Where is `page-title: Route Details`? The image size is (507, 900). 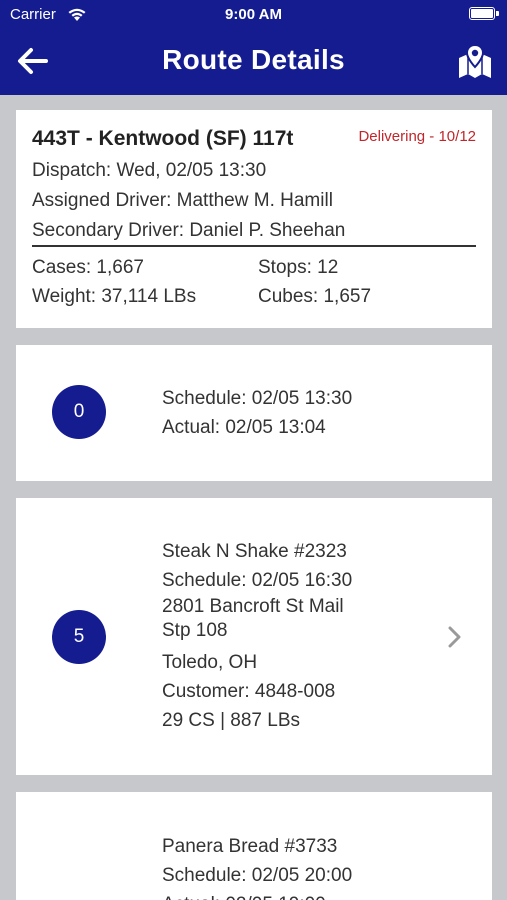
page-title: Route Details is located at coordinates (253, 59).